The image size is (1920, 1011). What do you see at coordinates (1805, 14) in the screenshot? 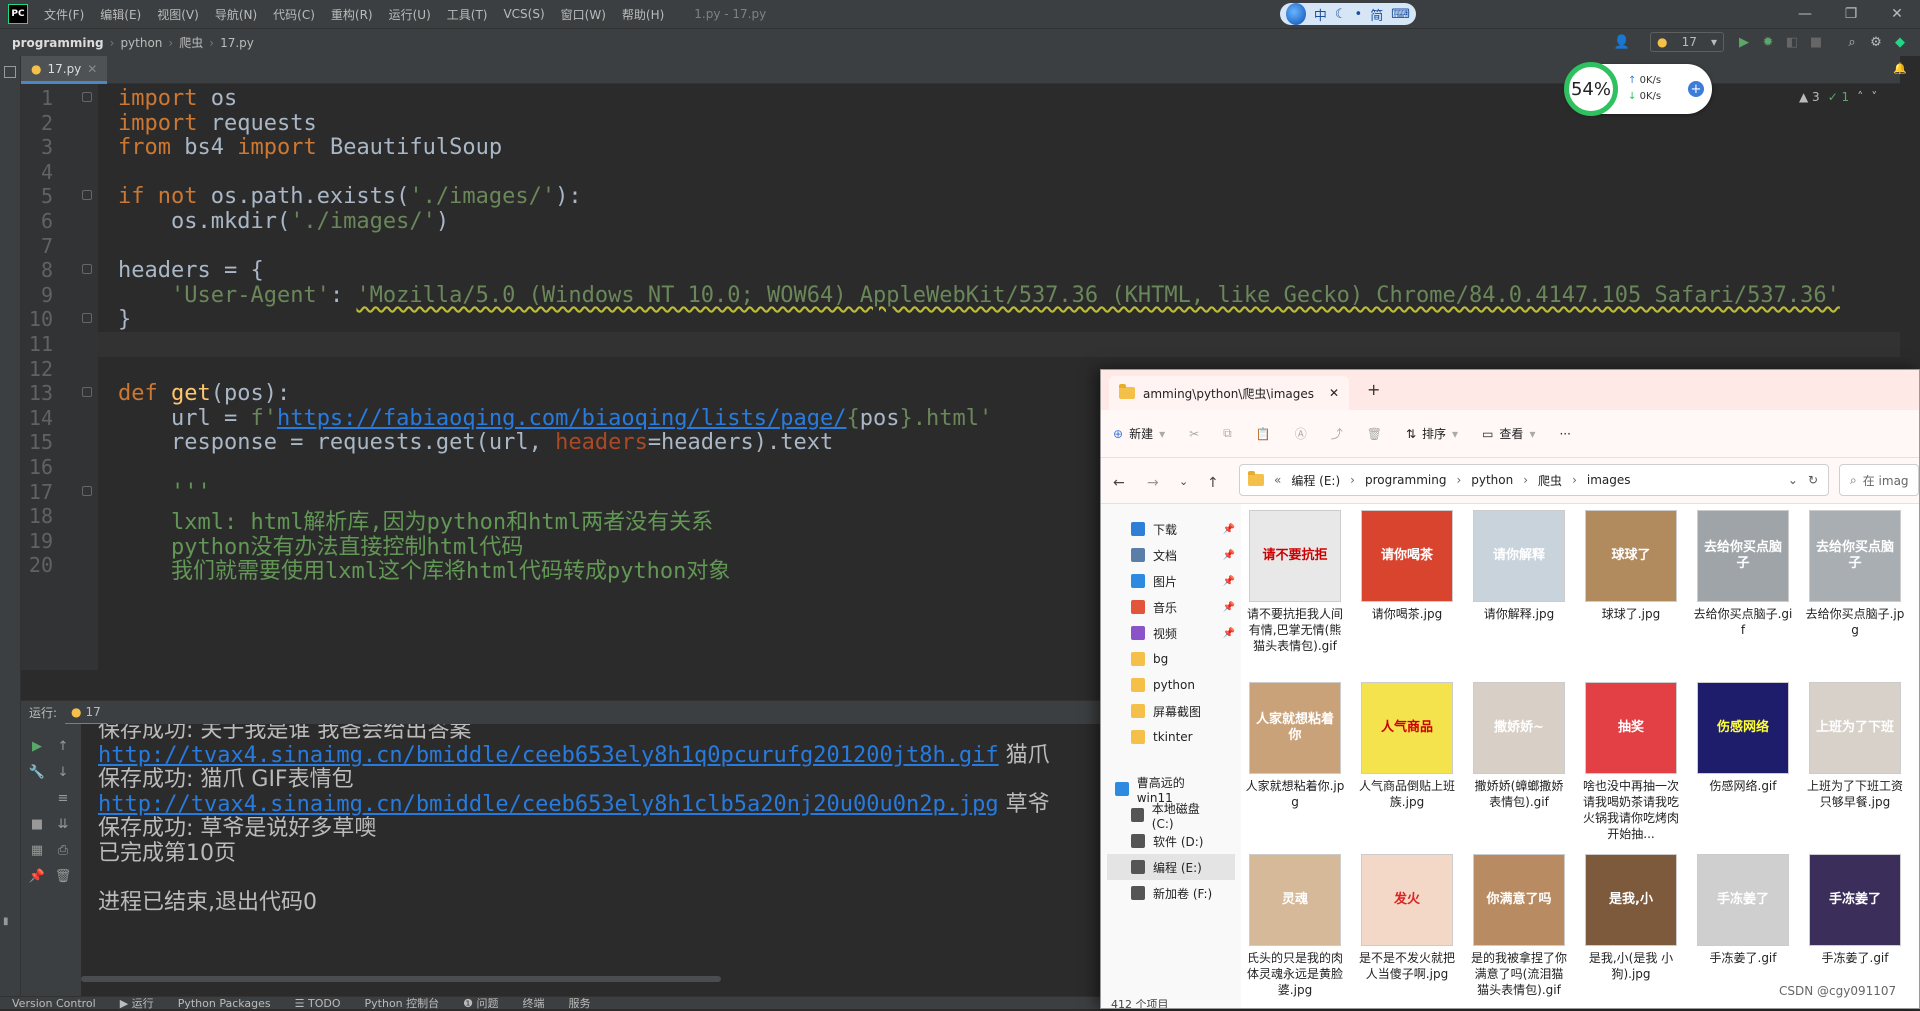
I see `minimize-icon: —` at bounding box center [1805, 14].